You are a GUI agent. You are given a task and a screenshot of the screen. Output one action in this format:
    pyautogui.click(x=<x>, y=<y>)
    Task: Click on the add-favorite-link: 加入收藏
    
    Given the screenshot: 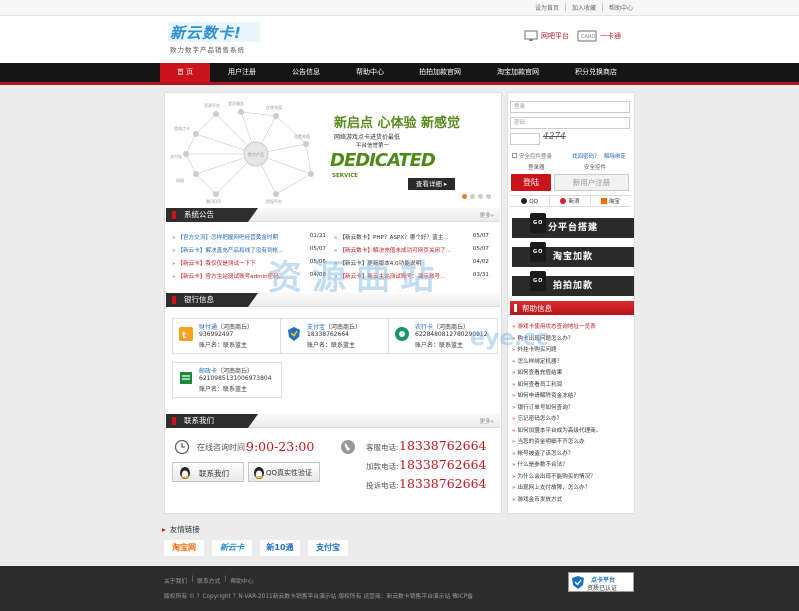 What is the action you would take?
    pyautogui.click(x=583, y=7)
    